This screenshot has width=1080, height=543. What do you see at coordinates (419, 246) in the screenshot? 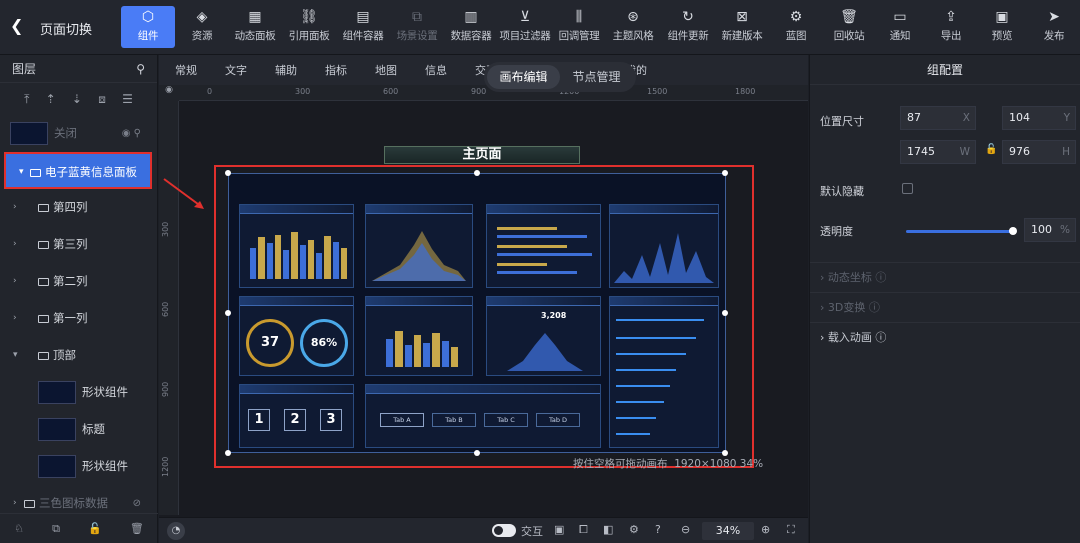
I see `area-chart-panel` at bounding box center [419, 246].